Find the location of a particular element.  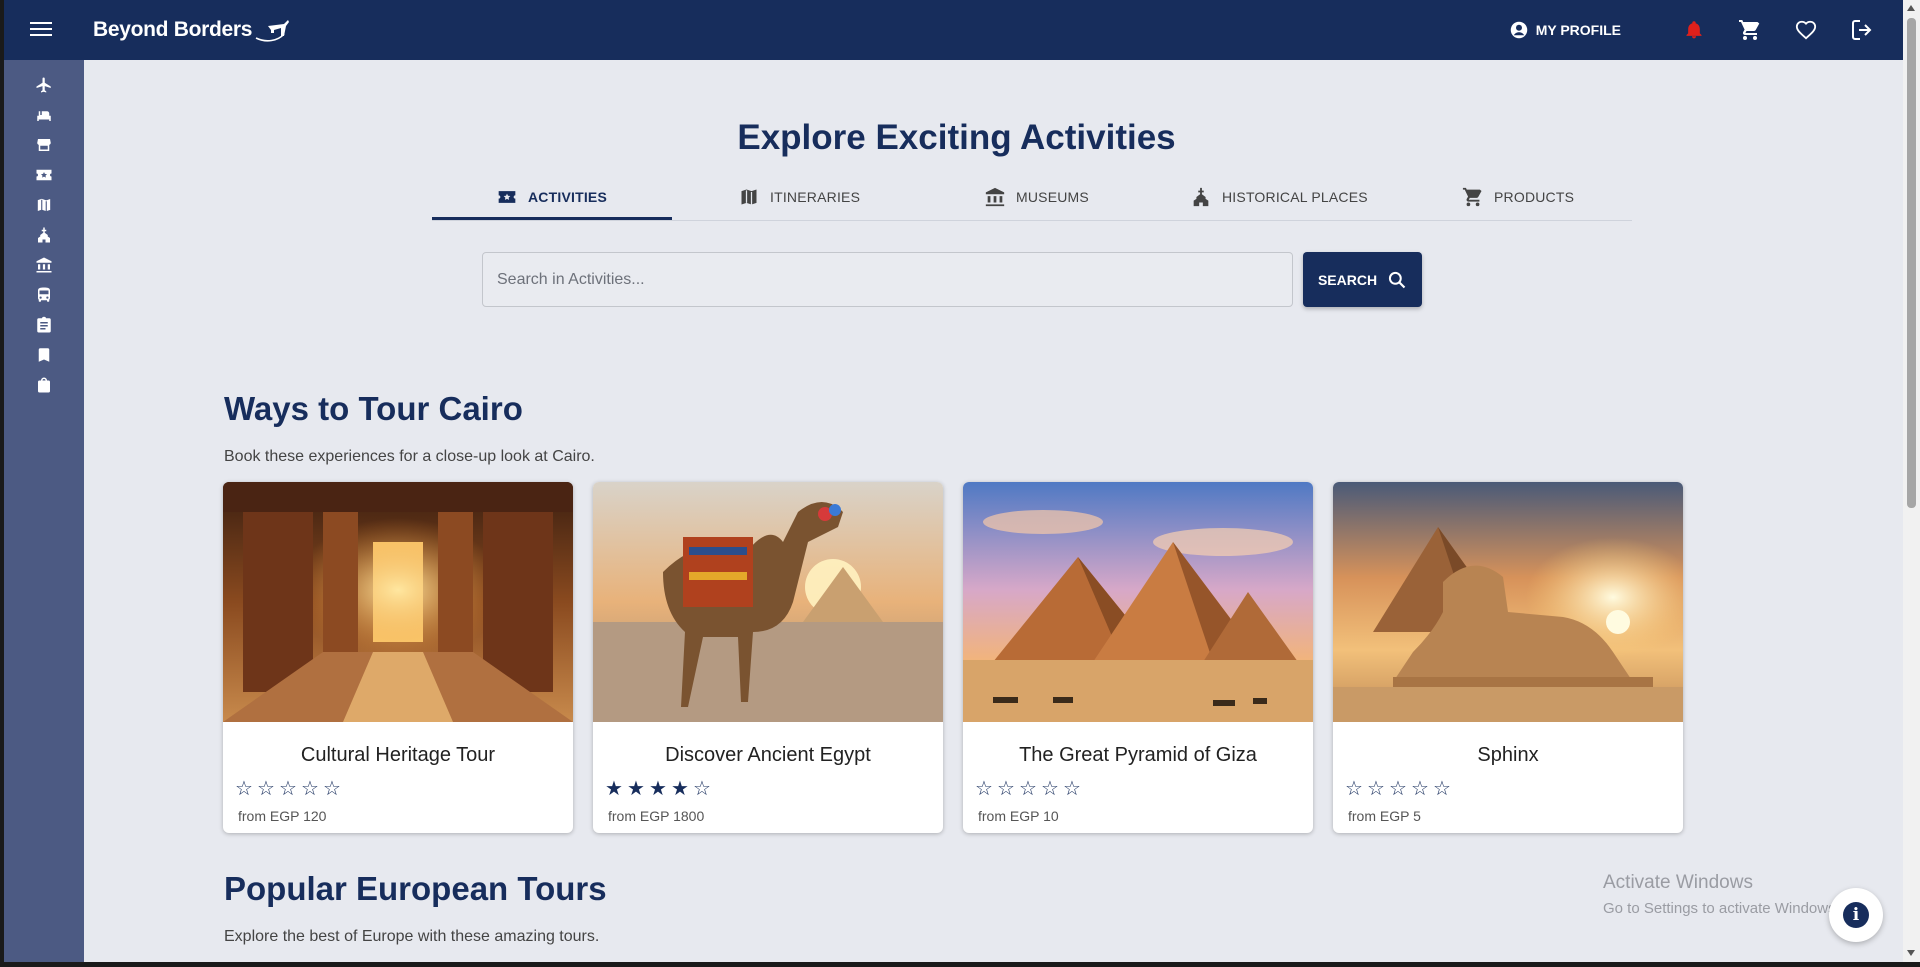

bookmark-icon is located at coordinates (44, 355).